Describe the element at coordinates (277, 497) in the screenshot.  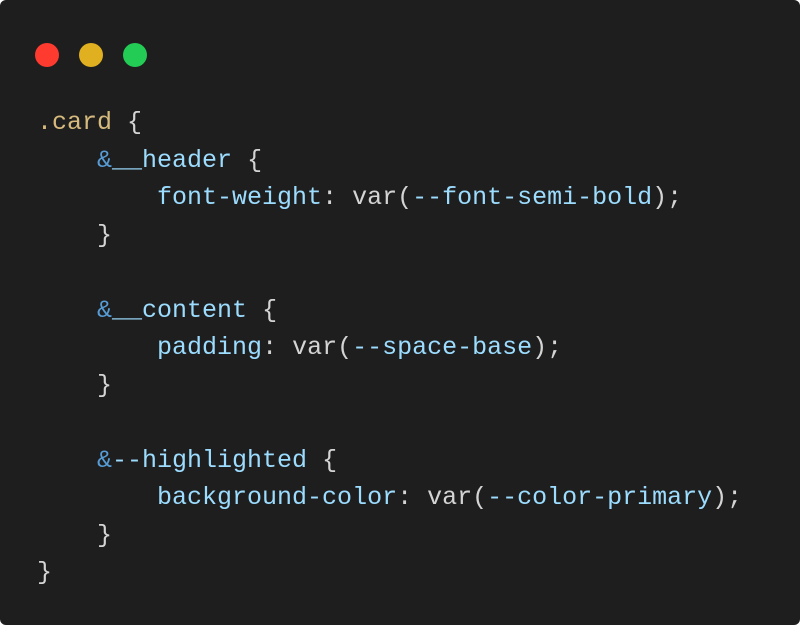
I see `property-token: background-color` at that location.